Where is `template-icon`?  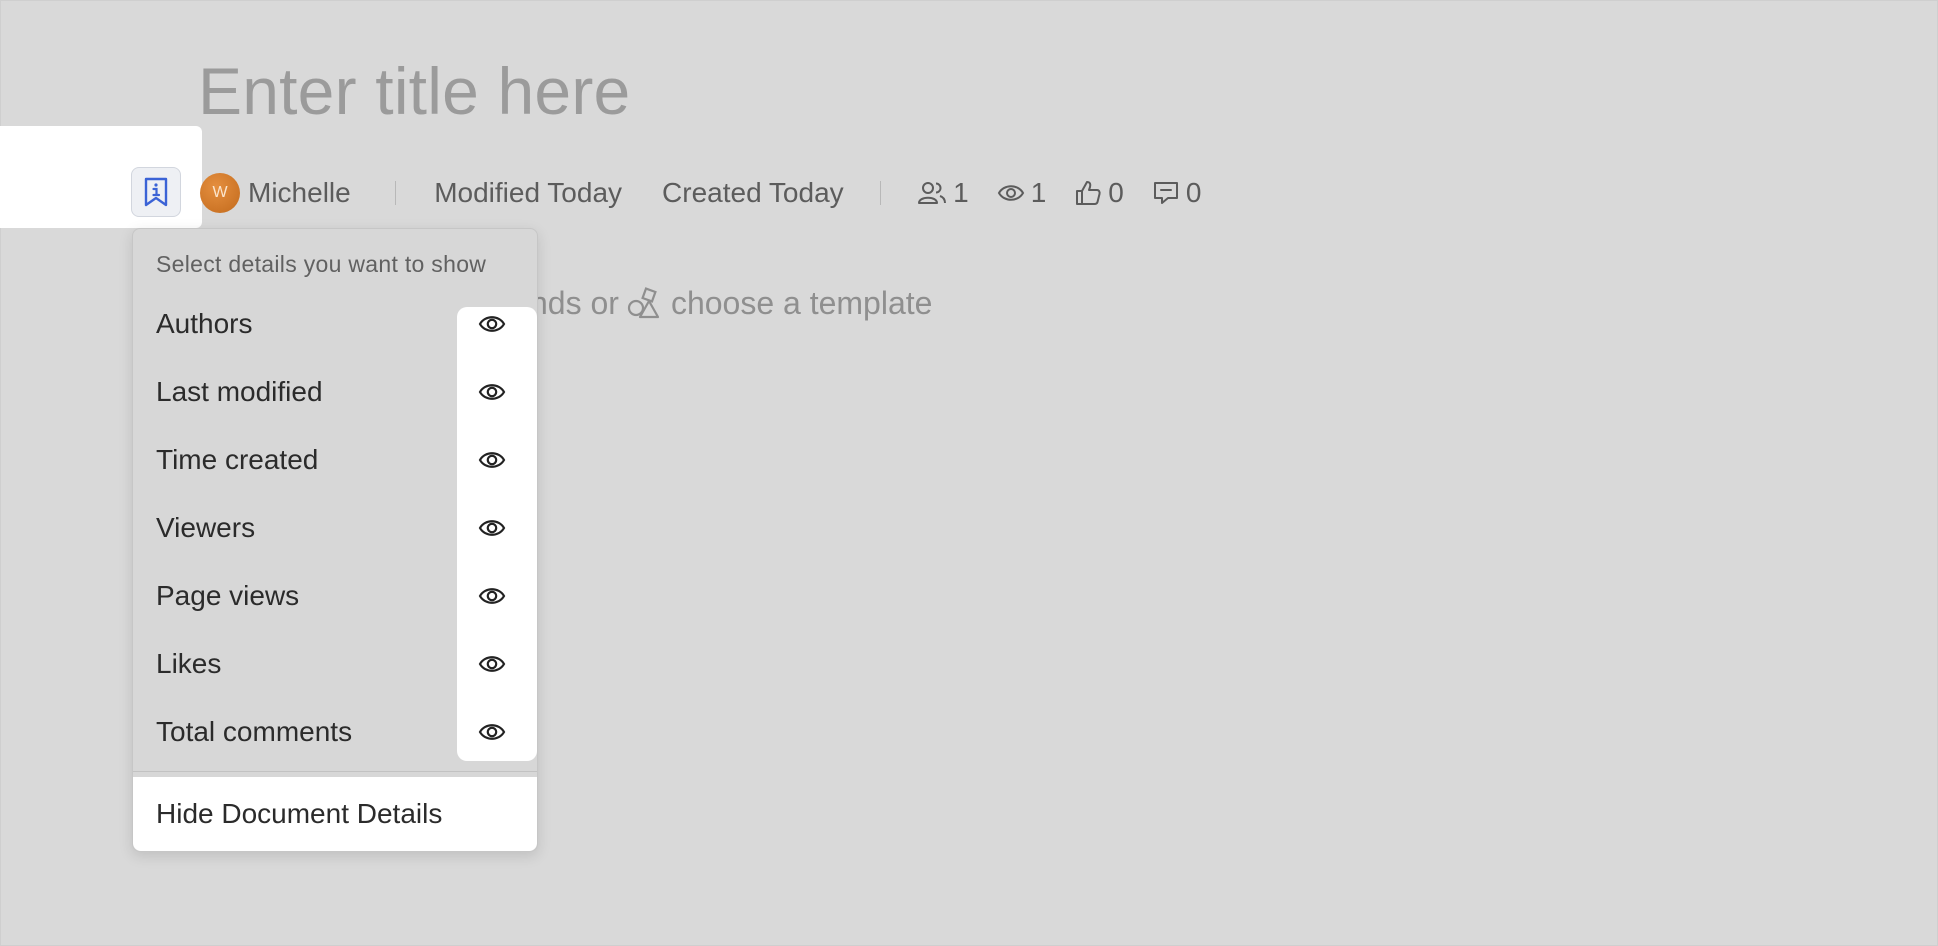 template-icon is located at coordinates (643, 302).